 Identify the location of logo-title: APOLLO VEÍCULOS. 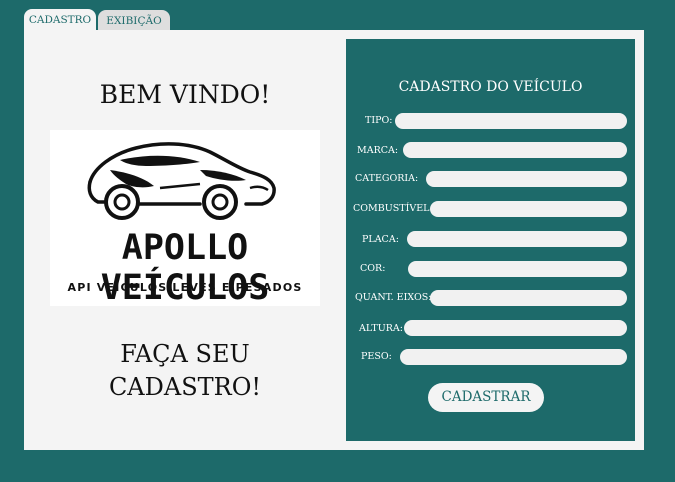
(185, 268).